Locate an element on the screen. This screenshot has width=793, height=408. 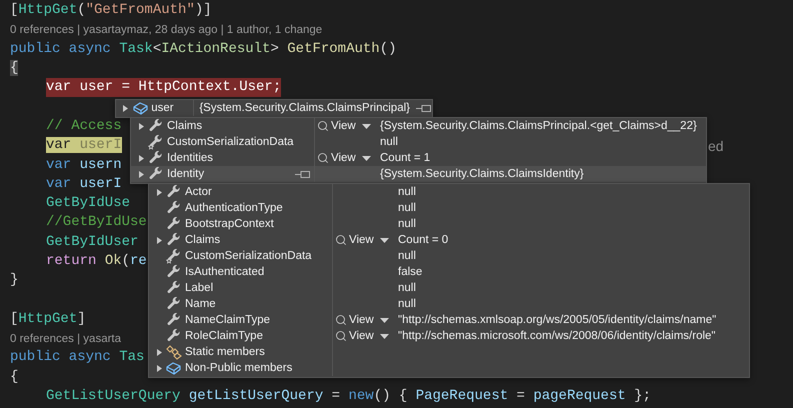
code-line: public async Task<IActionResult> GetFromAuth() is located at coordinates (203, 49).